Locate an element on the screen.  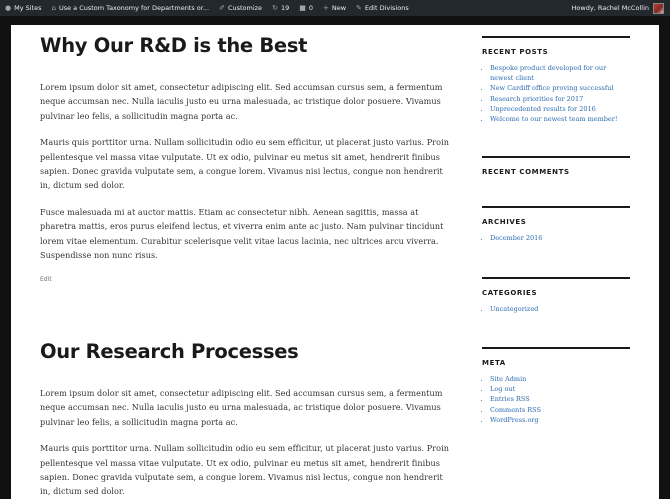
widget-title: RECENT COMMENTS is located at coordinates (526, 172).